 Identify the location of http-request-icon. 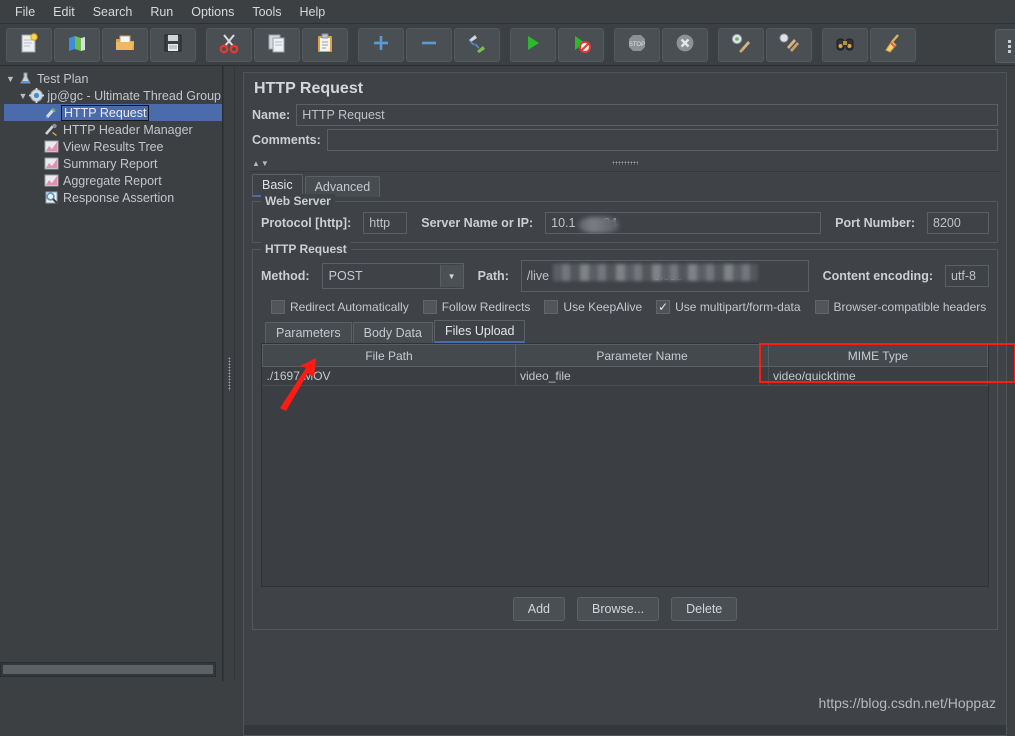
(51, 113).